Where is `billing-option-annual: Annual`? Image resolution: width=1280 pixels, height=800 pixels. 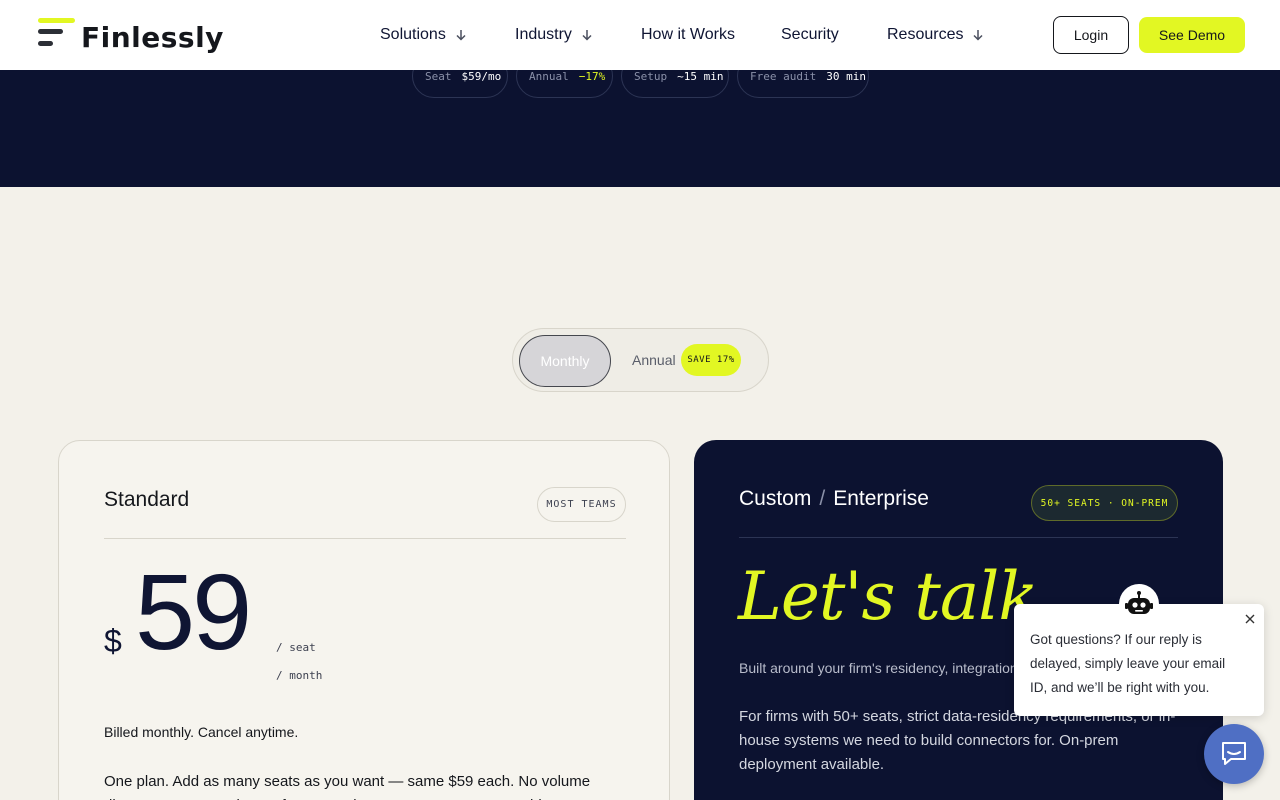
billing-option-annual: Annual is located at coordinates (654, 360).